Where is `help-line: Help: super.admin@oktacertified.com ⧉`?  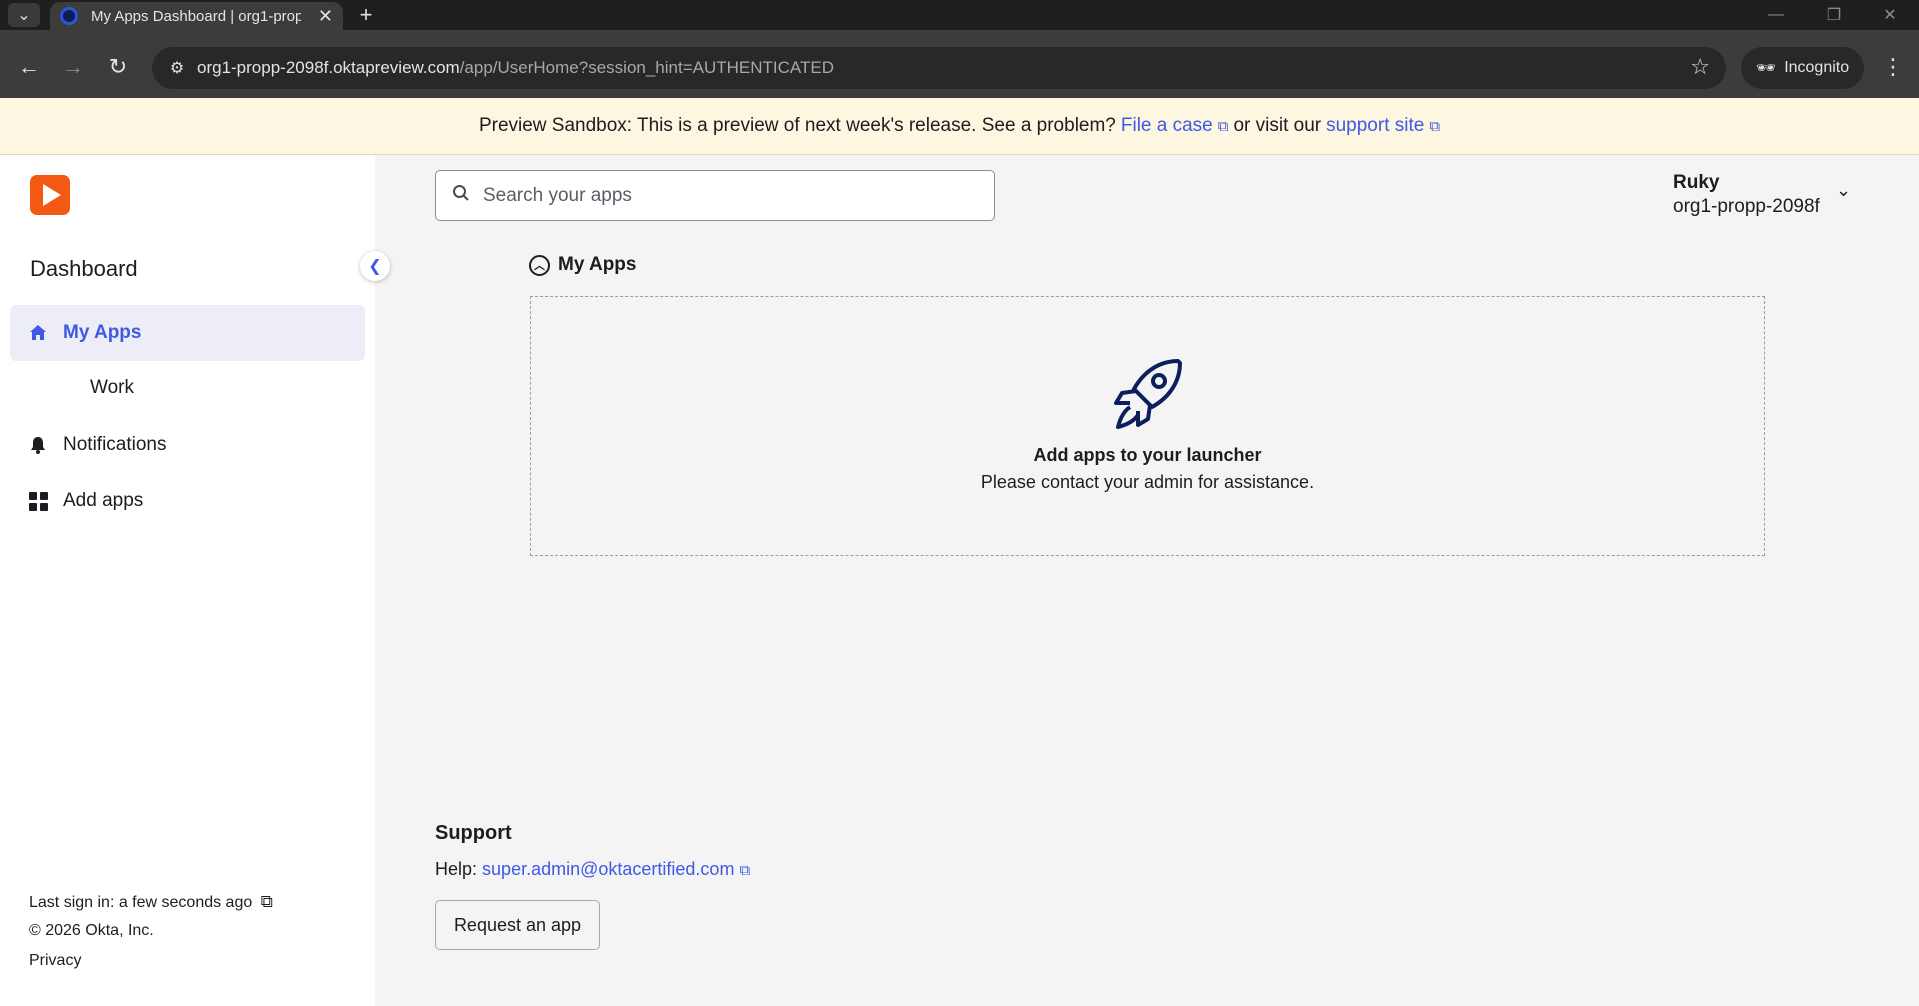 help-line: Help: super.admin@oktacertified.com ⧉ is located at coordinates (593, 869).